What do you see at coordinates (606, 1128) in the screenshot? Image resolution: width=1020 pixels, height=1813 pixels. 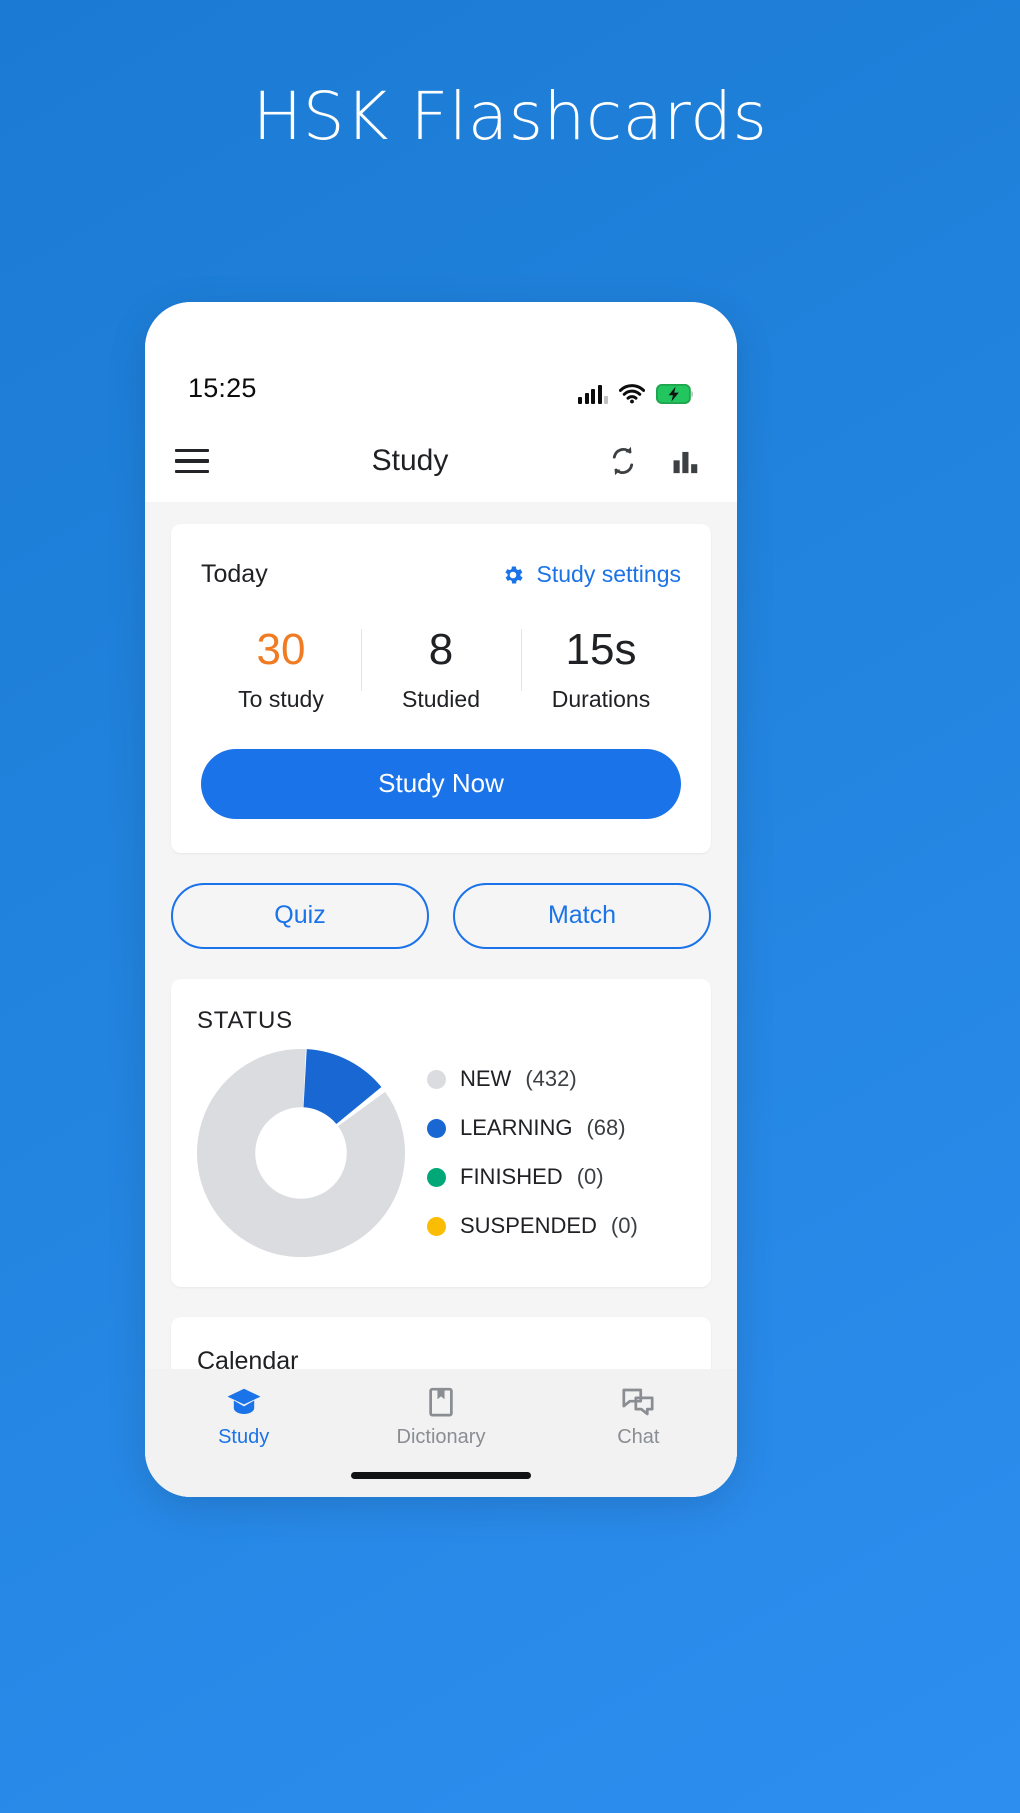 I see `legend-count: (68)` at bounding box center [606, 1128].